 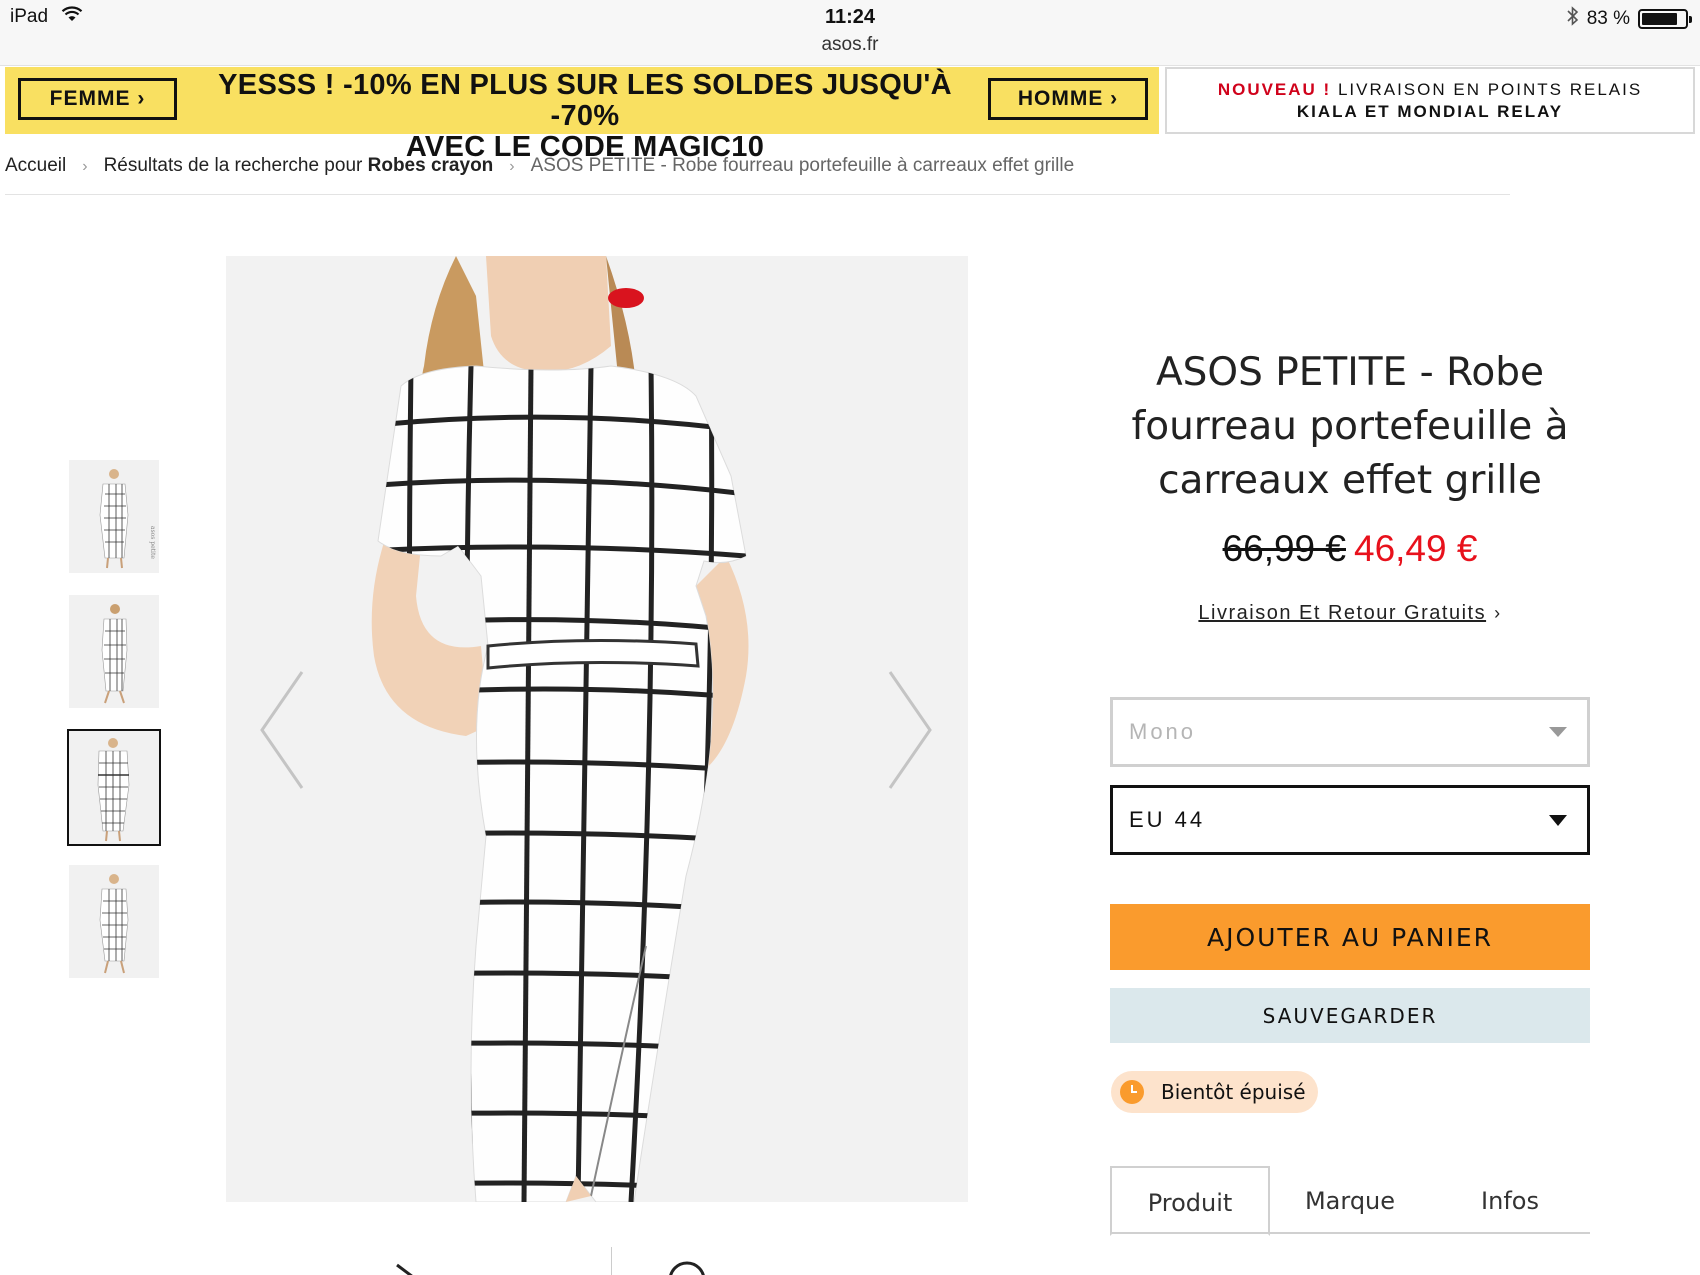 What do you see at coordinates (1573, 19) in the screenshot?
I see `bluetooth-icon` at bounding box center [1573, 19].